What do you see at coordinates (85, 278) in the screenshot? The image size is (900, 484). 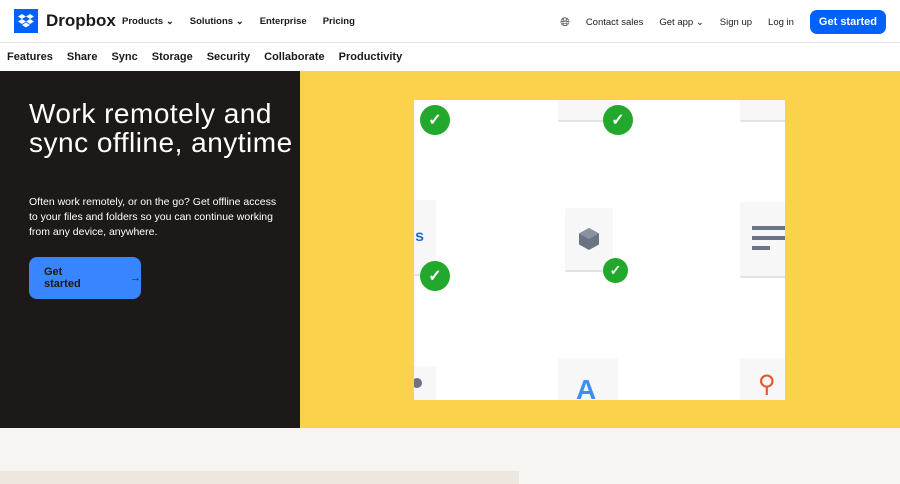 I see `hero-get-started-button: Get started →` at bounding box center [85, 278].